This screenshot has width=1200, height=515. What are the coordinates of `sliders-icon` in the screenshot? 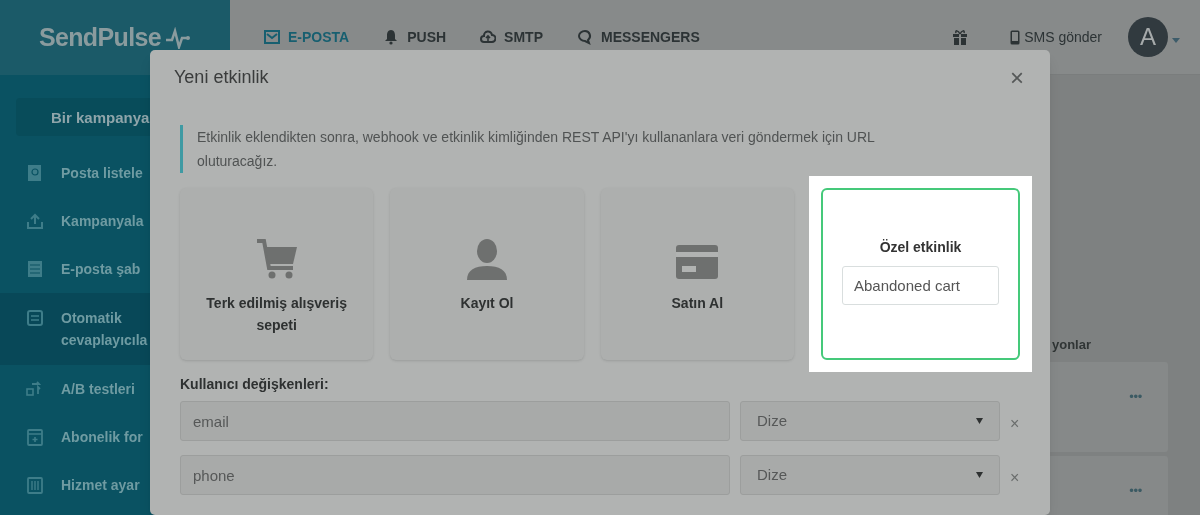 It's located at (35, 485).